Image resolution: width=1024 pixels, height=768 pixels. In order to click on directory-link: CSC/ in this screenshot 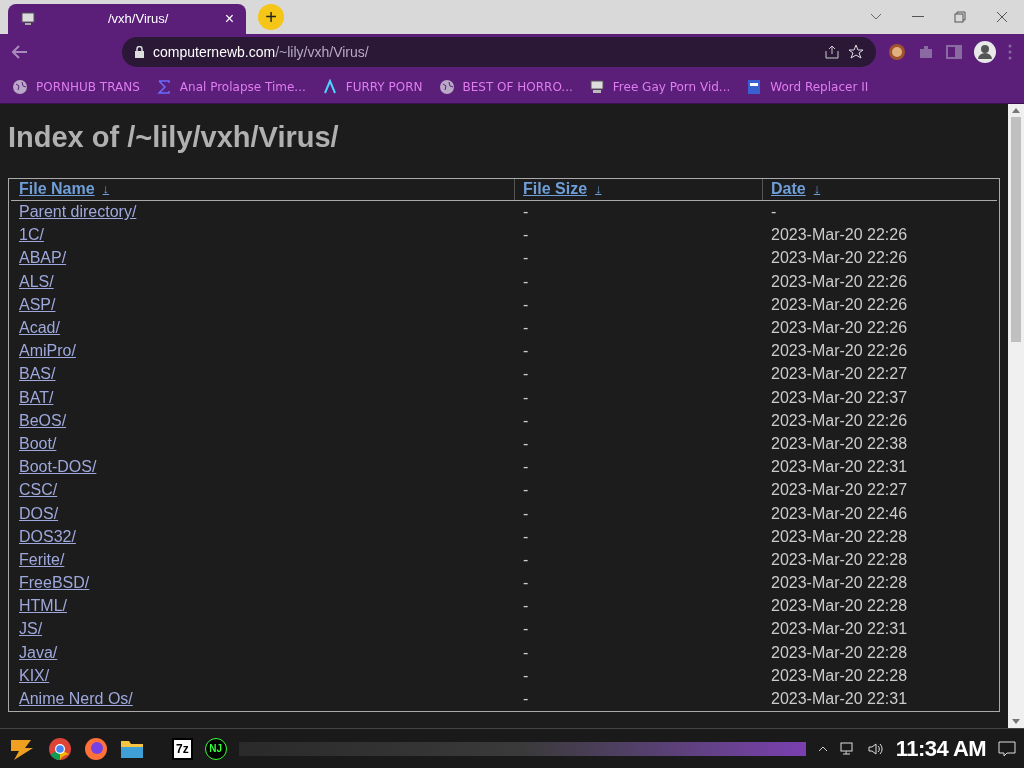, I will do `click(38, 490)`.